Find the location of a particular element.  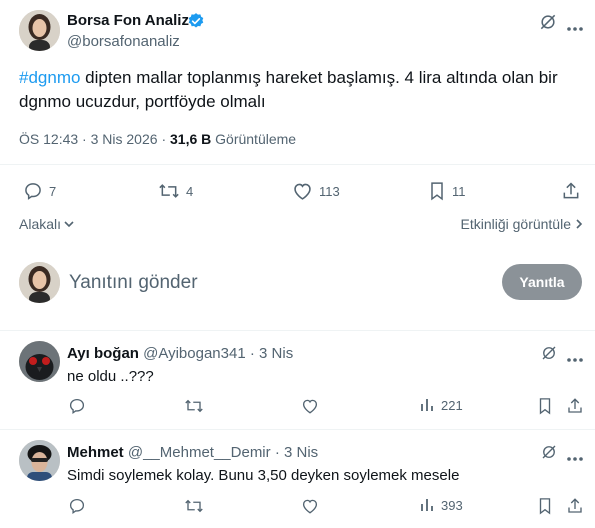

view-engagement-label: Etkinliği görüntüle is located at coordinates (515, 224).